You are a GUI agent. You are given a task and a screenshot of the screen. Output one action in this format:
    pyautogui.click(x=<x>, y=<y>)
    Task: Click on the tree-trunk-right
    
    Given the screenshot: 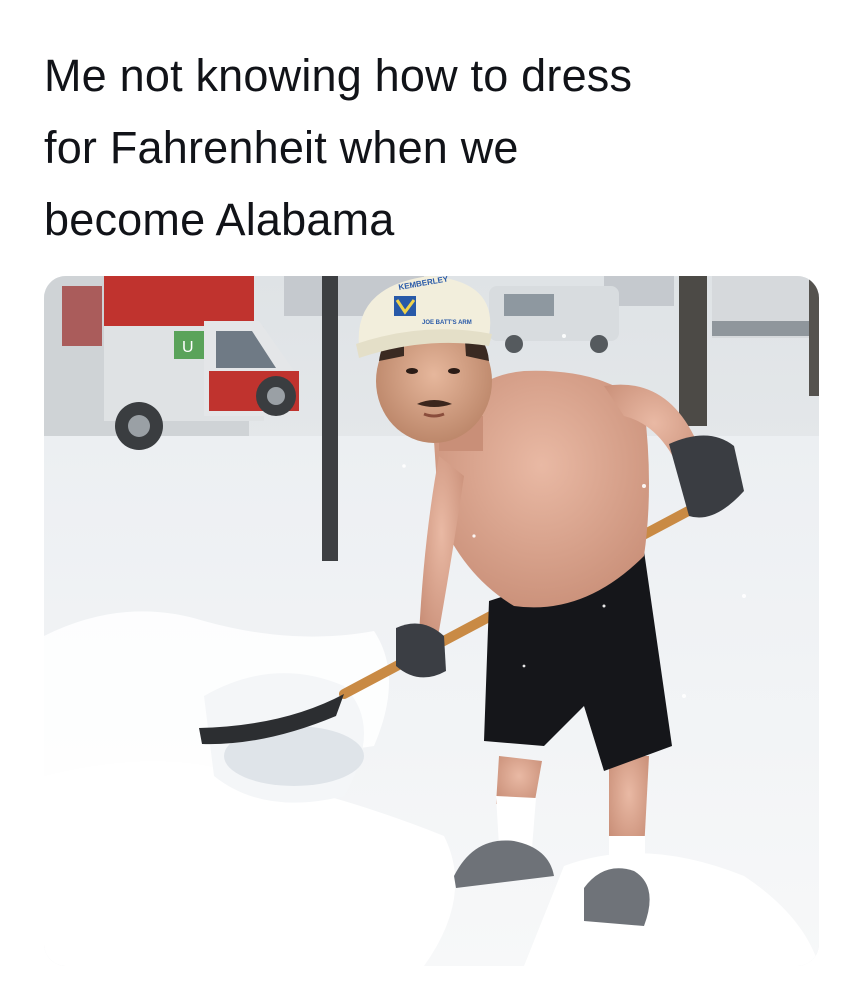 What is the action you would take?
    pyautogui.click(x=814, y=336)
    